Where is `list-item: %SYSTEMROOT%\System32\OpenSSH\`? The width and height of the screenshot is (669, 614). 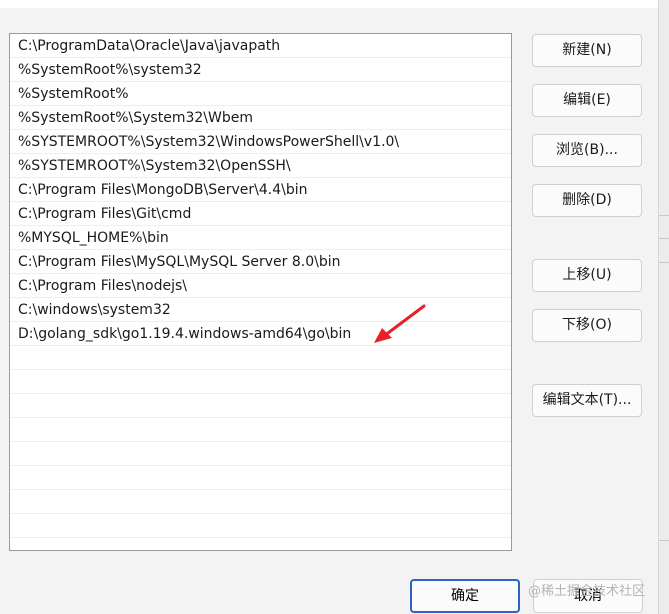 list-item: %SYSTEMROOT%\System32\OpenSSH\ is located at coordinates (260, 166).